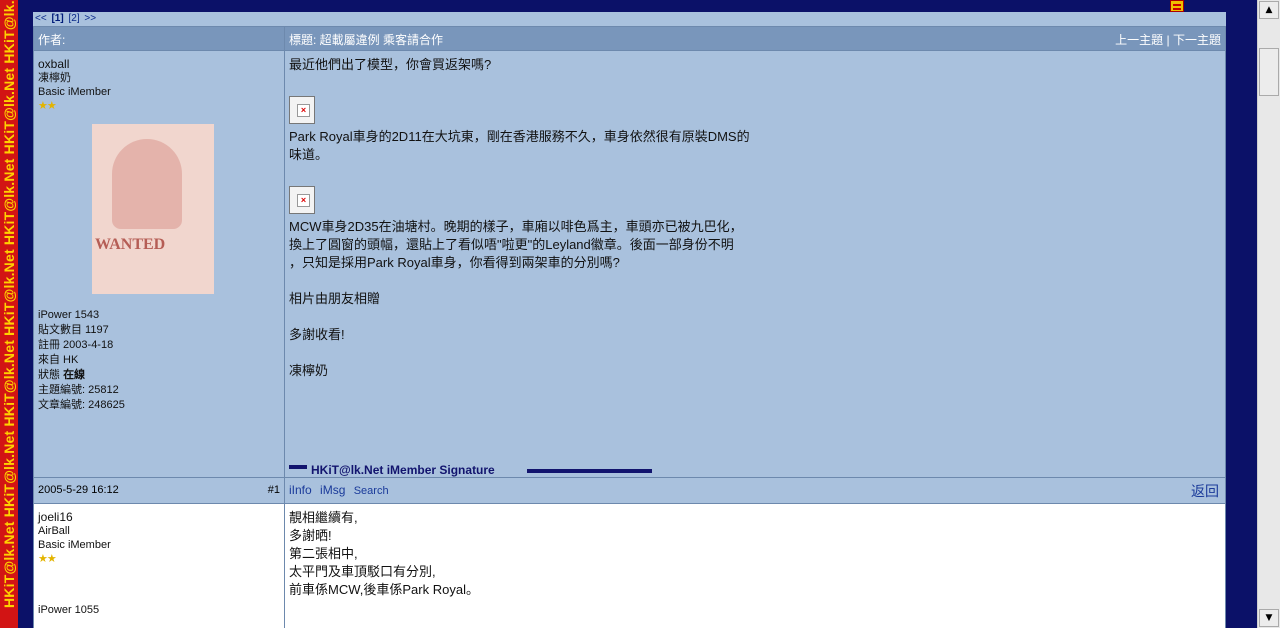 The width and height of the screenshot is (1280, 628). I want to click on post1-rank: Basic iMember, so click(74, 92).